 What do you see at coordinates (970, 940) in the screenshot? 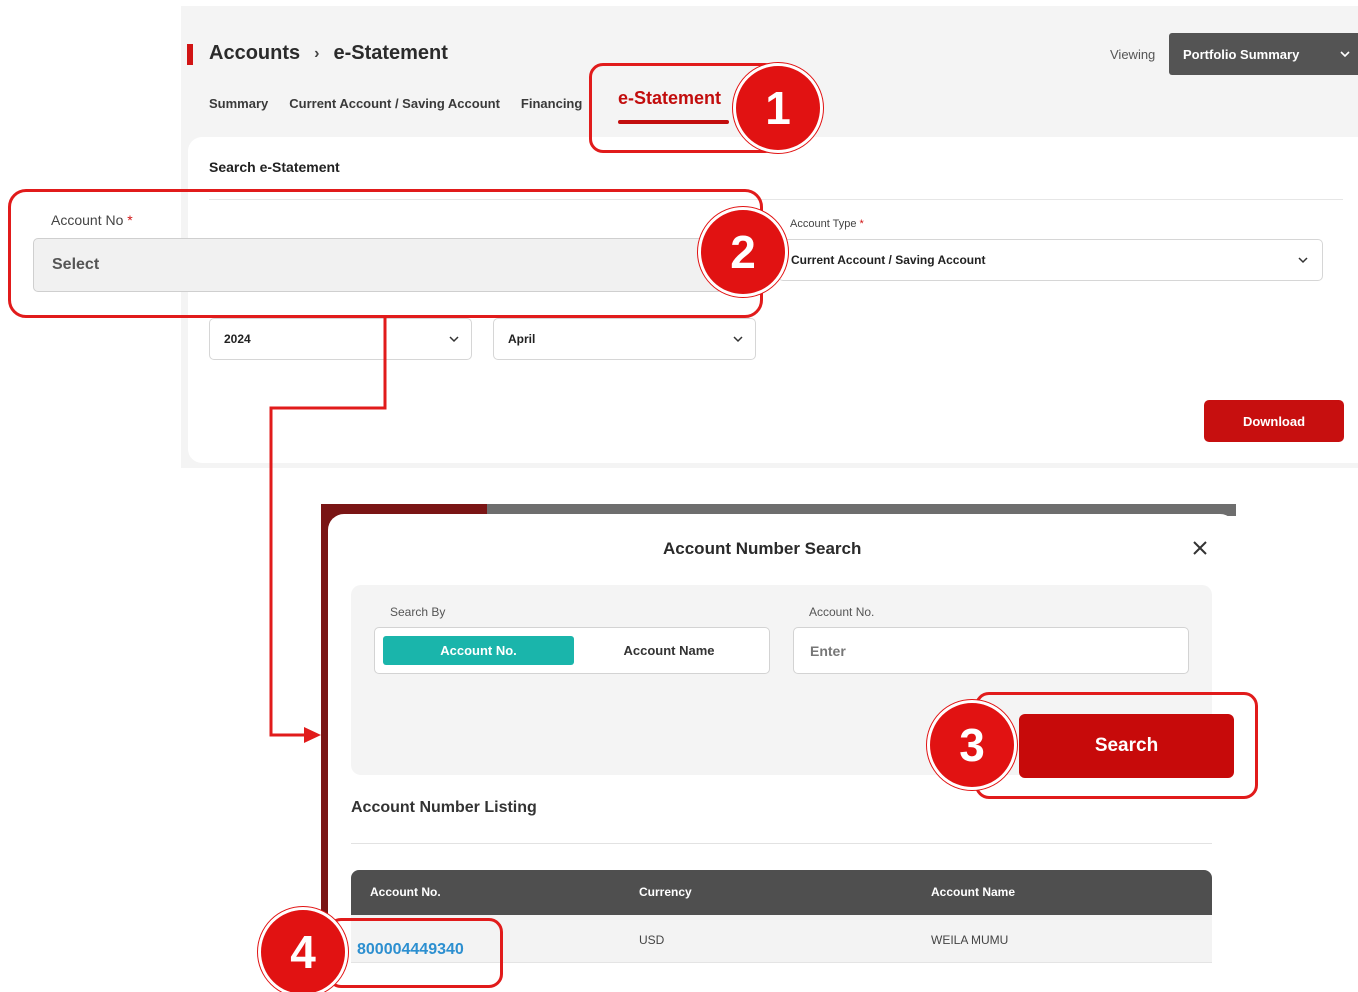
I see `row-account-name: WEILA MUMU` at bounding box center [970, 940].